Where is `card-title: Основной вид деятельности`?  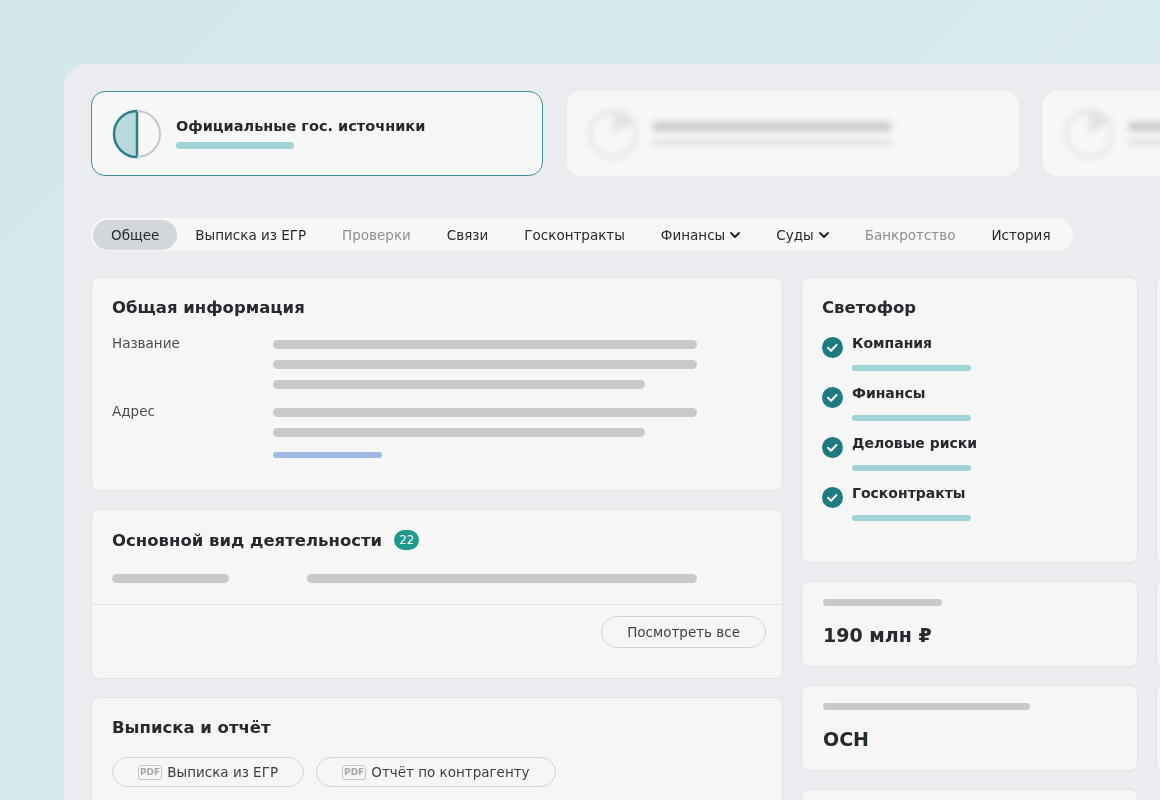
card-title: Основной вид деятельности is located at coordinates (247, 540).